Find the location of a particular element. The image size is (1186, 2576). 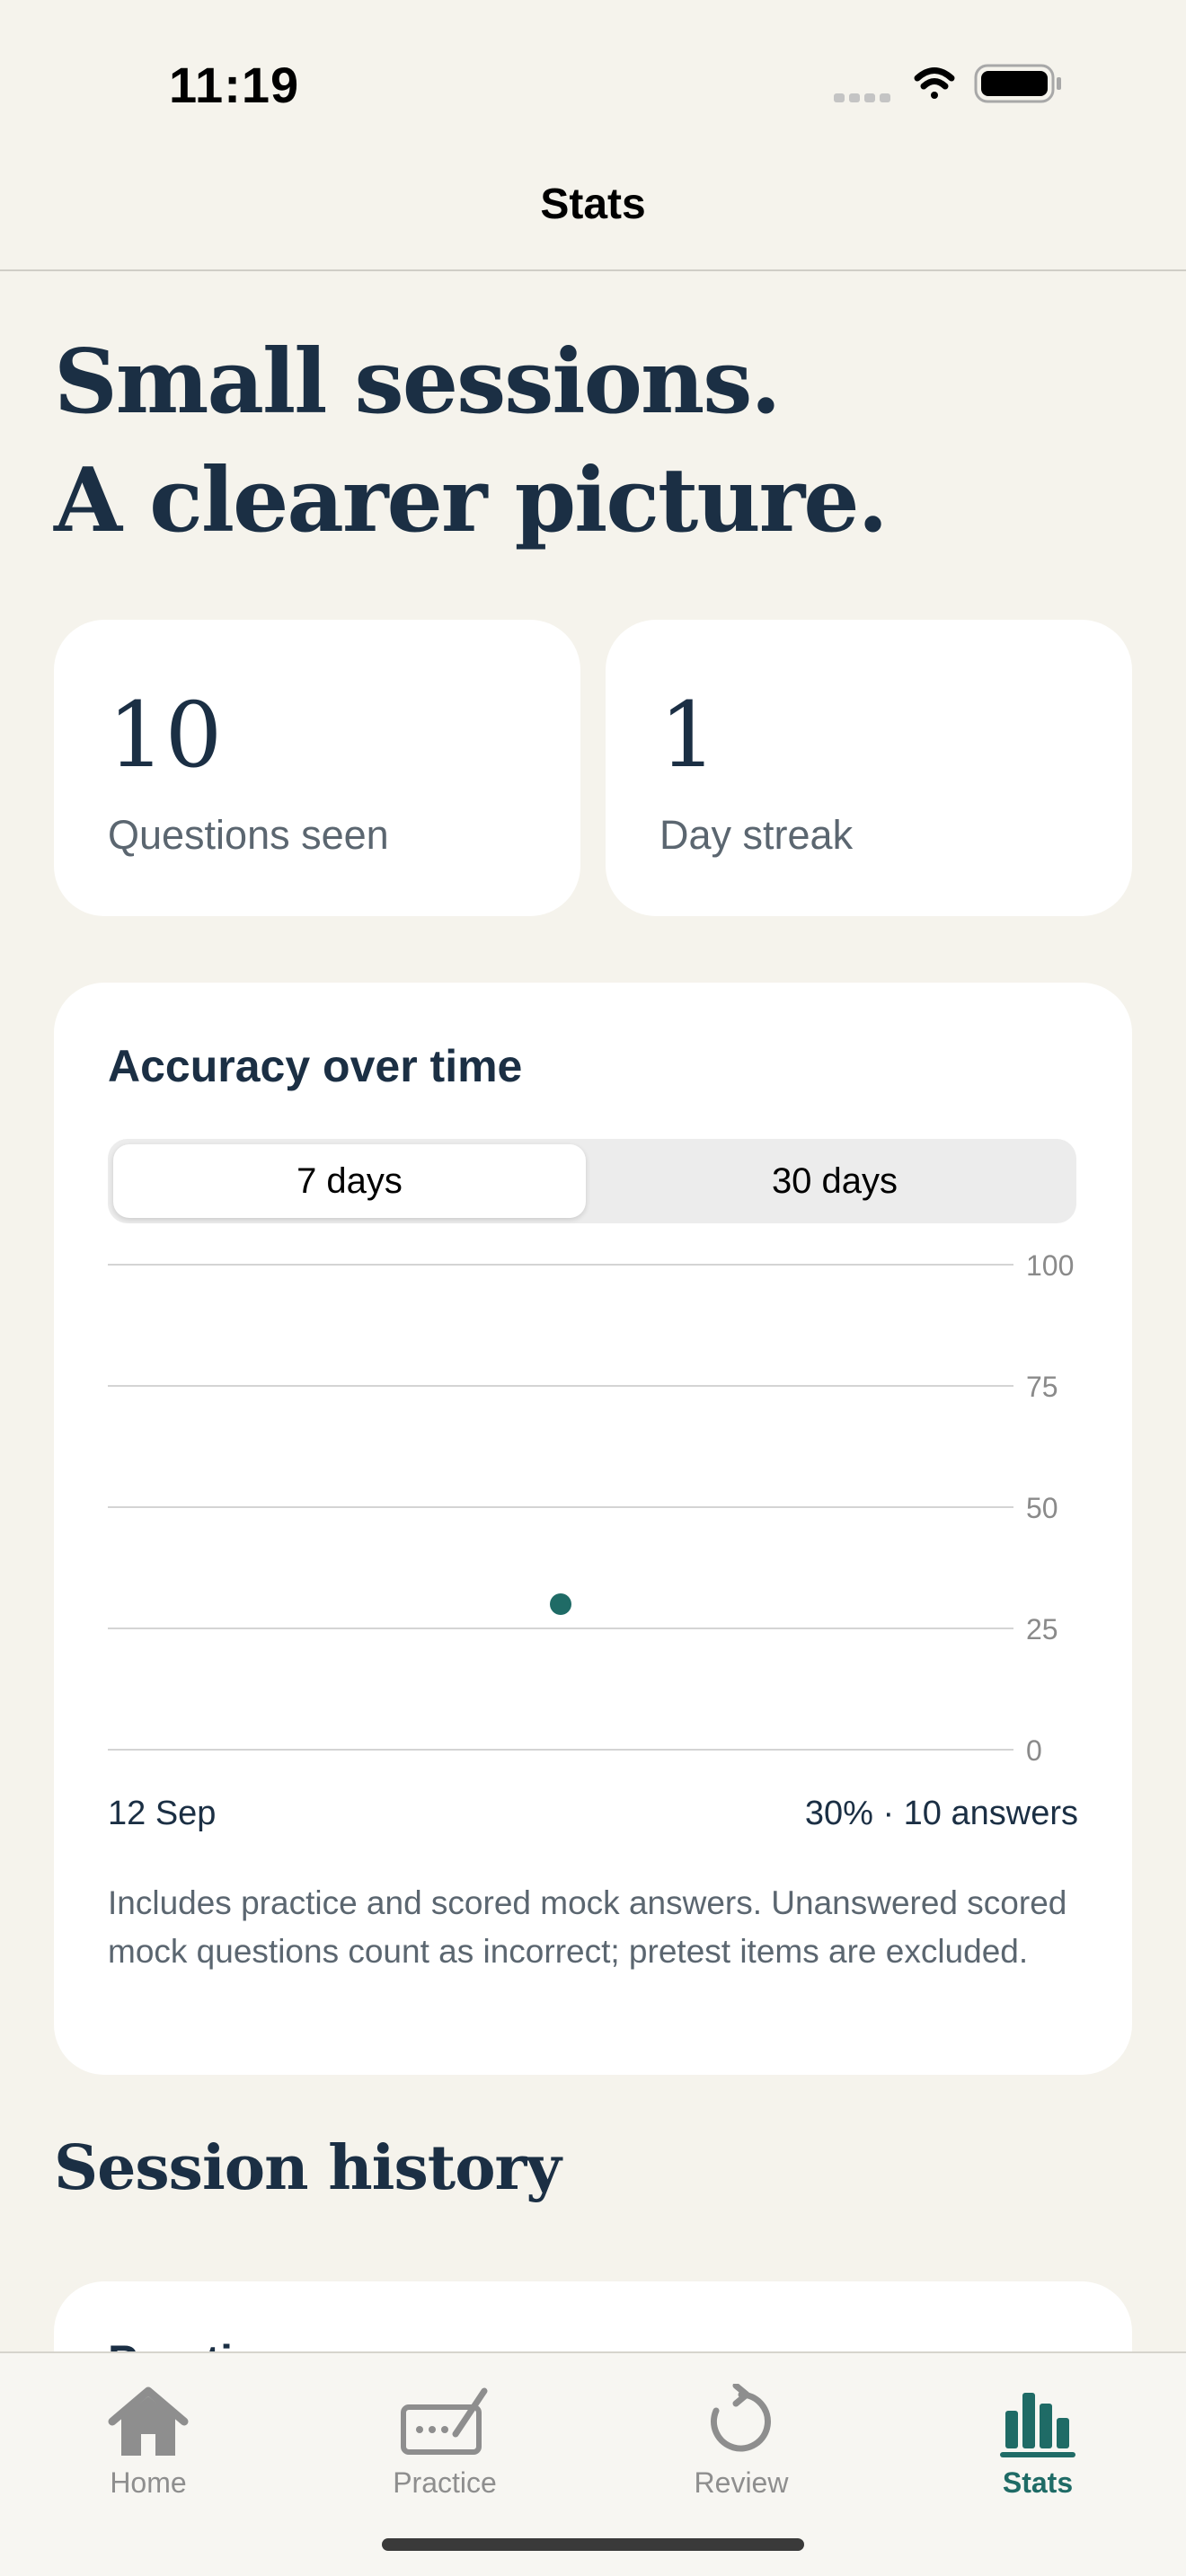

stat-value: 10 is located at coordinates (165, 735).